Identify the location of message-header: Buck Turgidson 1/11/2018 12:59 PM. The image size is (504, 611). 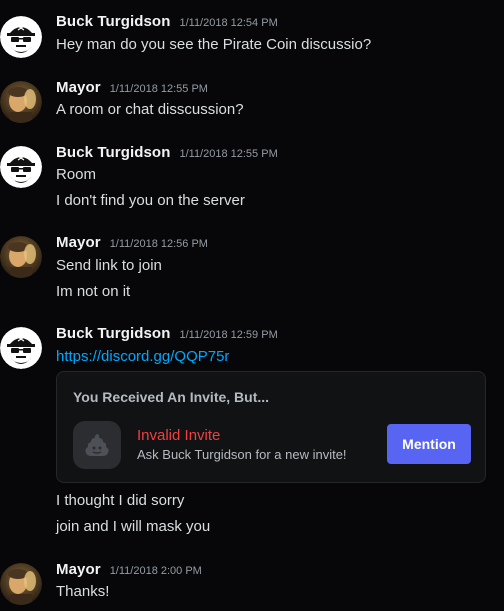
(167, 335).